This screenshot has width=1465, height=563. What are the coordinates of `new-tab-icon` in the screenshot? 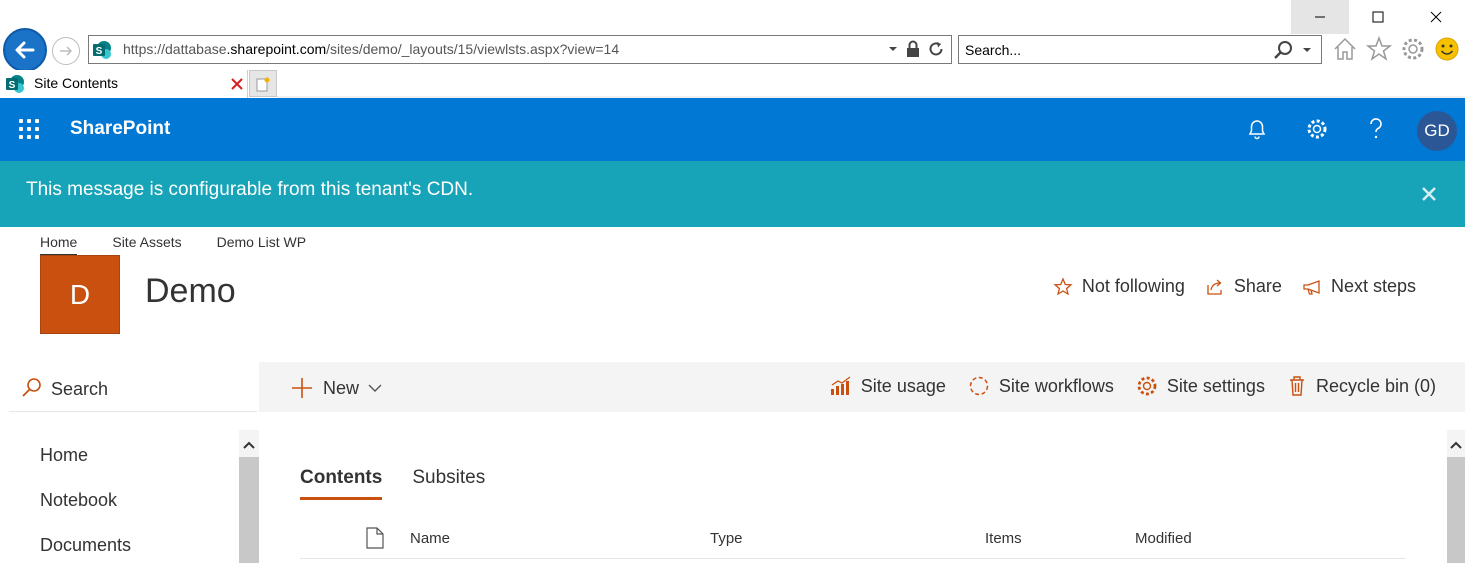 It's located at (263, 84).